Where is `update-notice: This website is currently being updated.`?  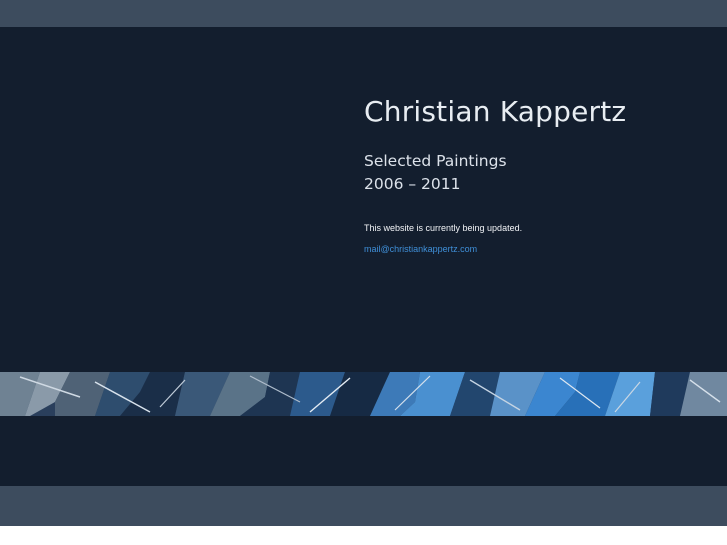
update-notice: This website is currently being updated. is located at coordinates (443, 228).